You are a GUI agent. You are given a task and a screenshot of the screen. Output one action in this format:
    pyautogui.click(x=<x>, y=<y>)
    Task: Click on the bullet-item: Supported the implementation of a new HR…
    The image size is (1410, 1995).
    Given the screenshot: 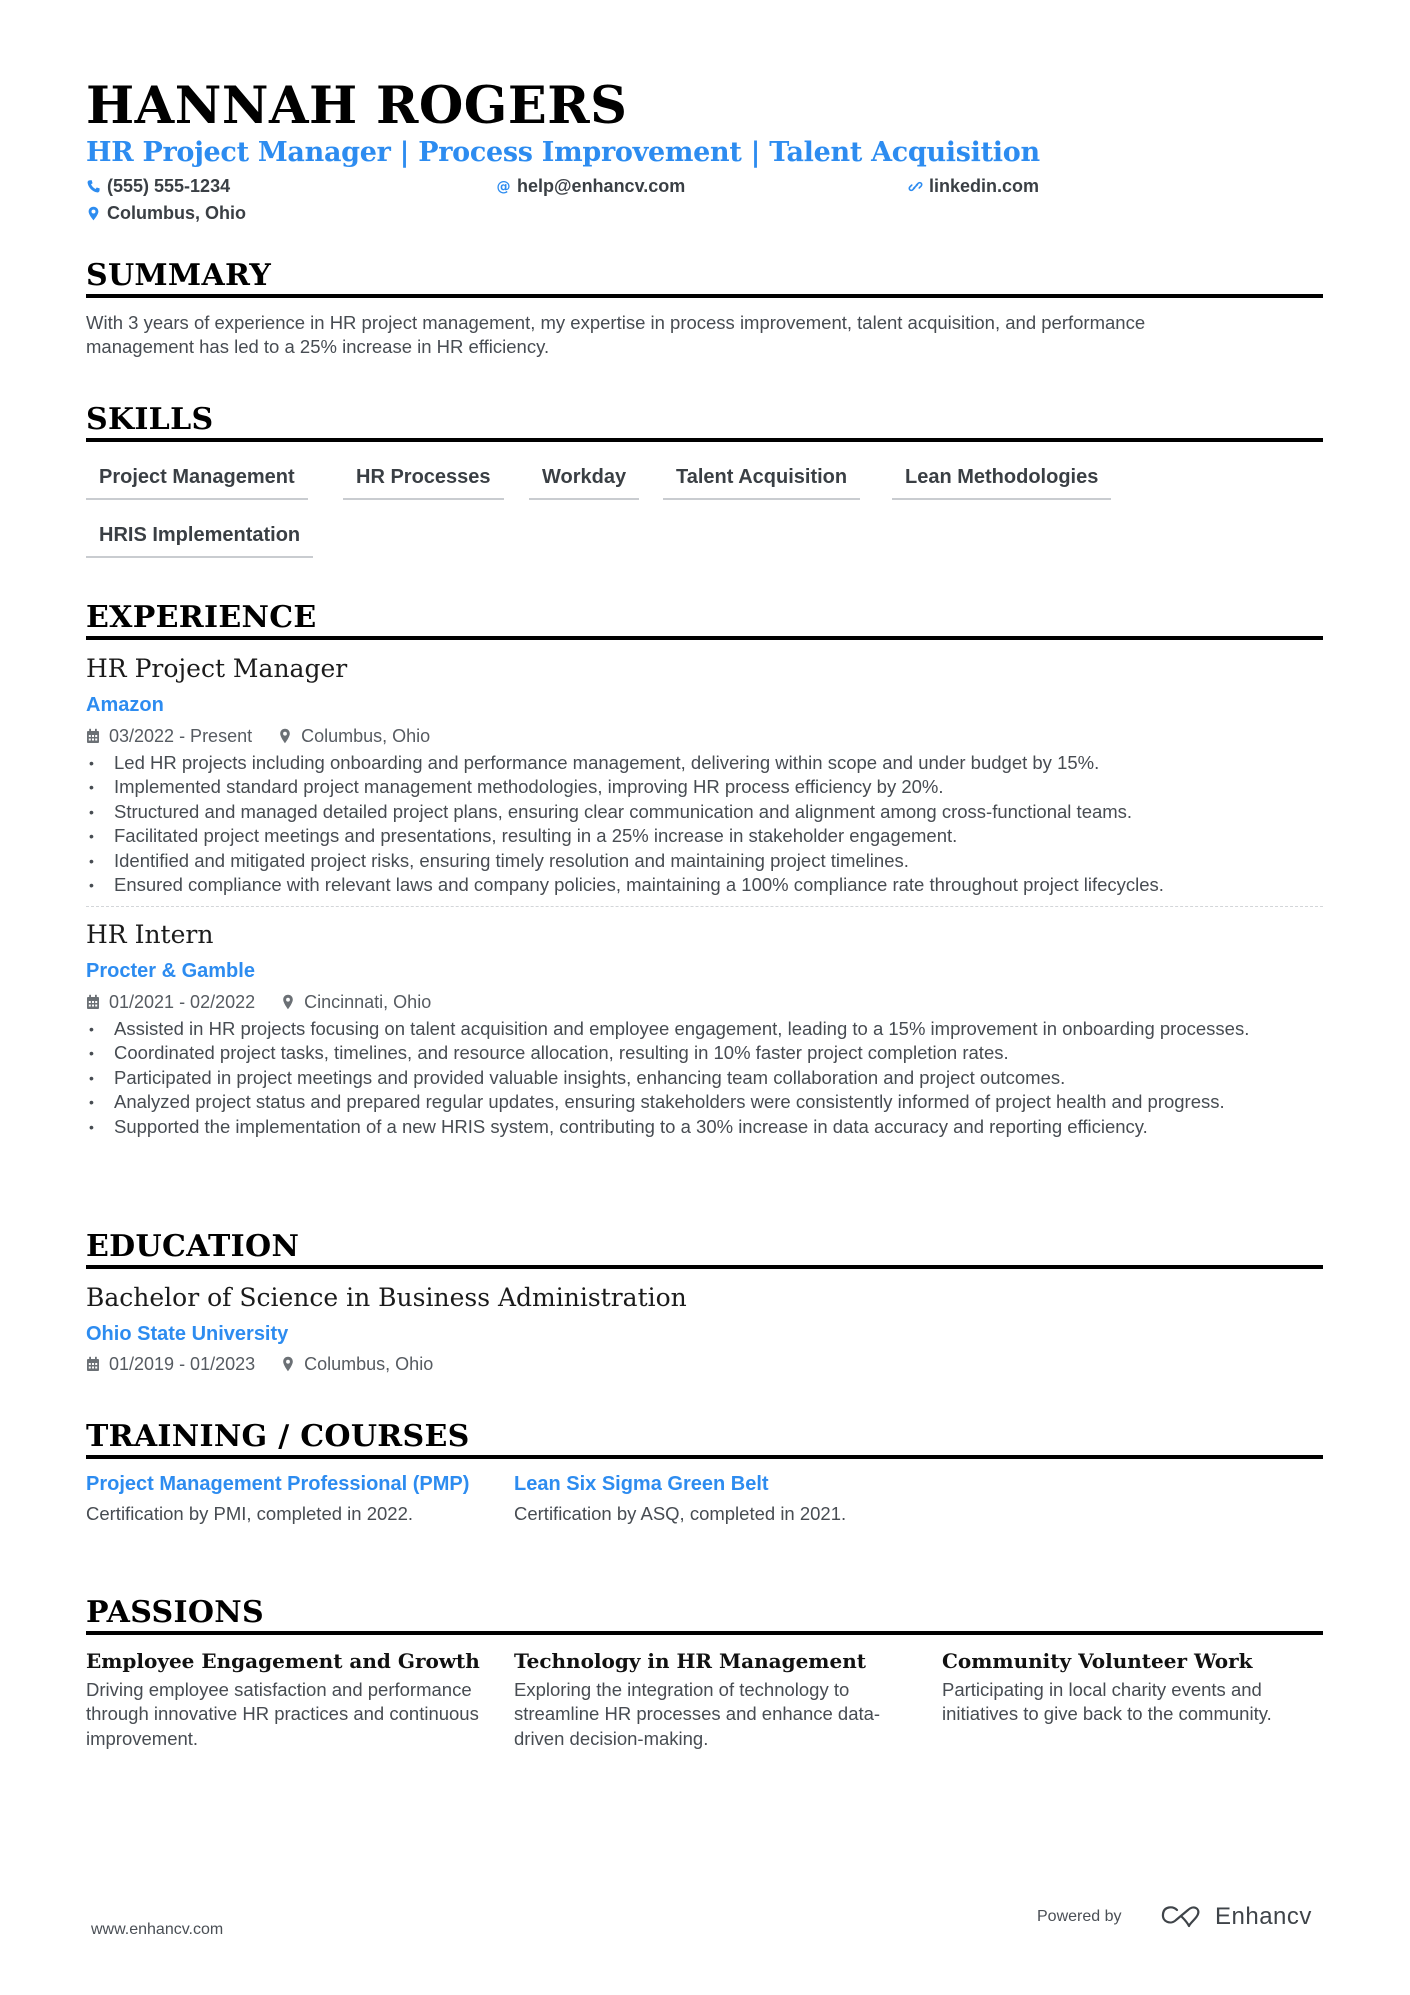 What is the action you would take?
    pyautogui.click(x=706, y=1127)
    